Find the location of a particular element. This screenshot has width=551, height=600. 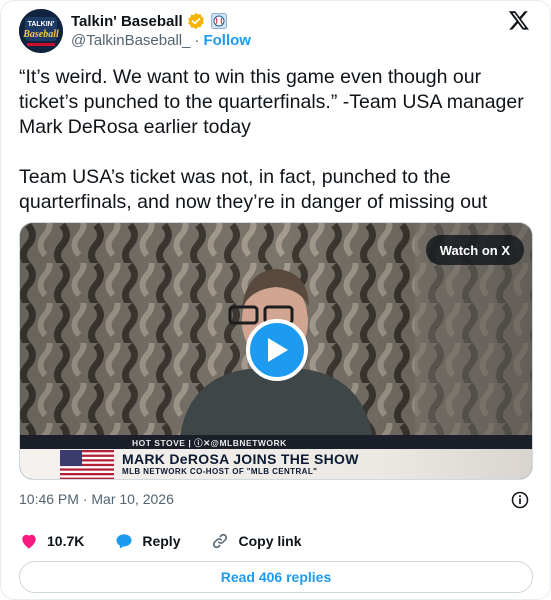

info-icon is located at coordinates (520, 500).